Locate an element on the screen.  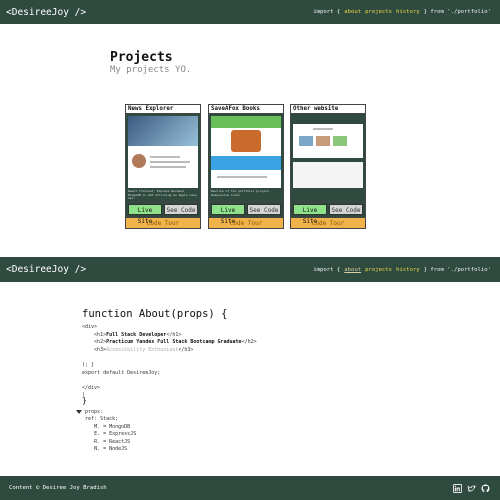
h3-text: Accessibility Enthusiast is located at coordinates (142, 349).